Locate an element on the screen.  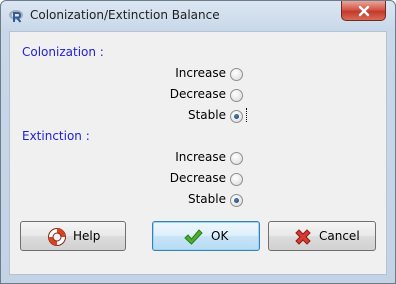
ok-button-label: OK is located at coordinates (220, 236).